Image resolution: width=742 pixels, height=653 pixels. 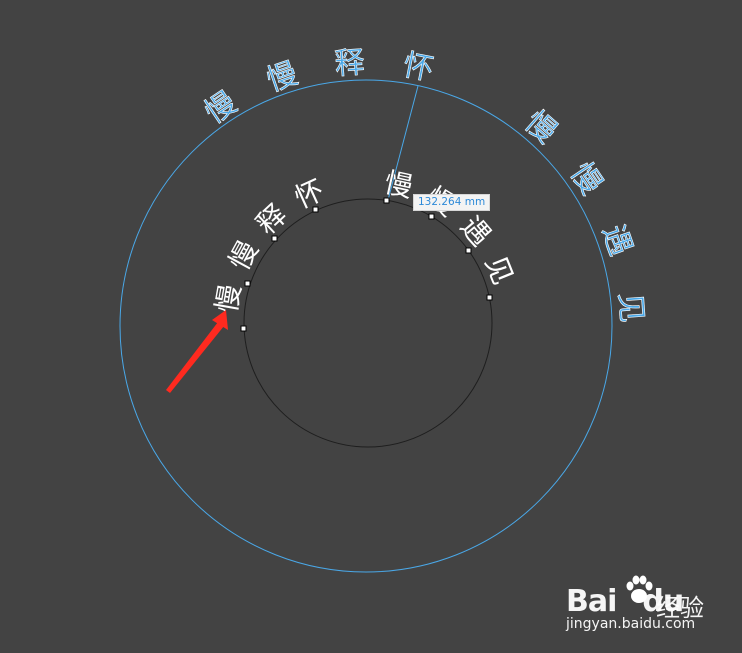 I want to click on baidu-watermark: Bai du 经验 jingyan.baidu.com, so click(x=651, y=607).